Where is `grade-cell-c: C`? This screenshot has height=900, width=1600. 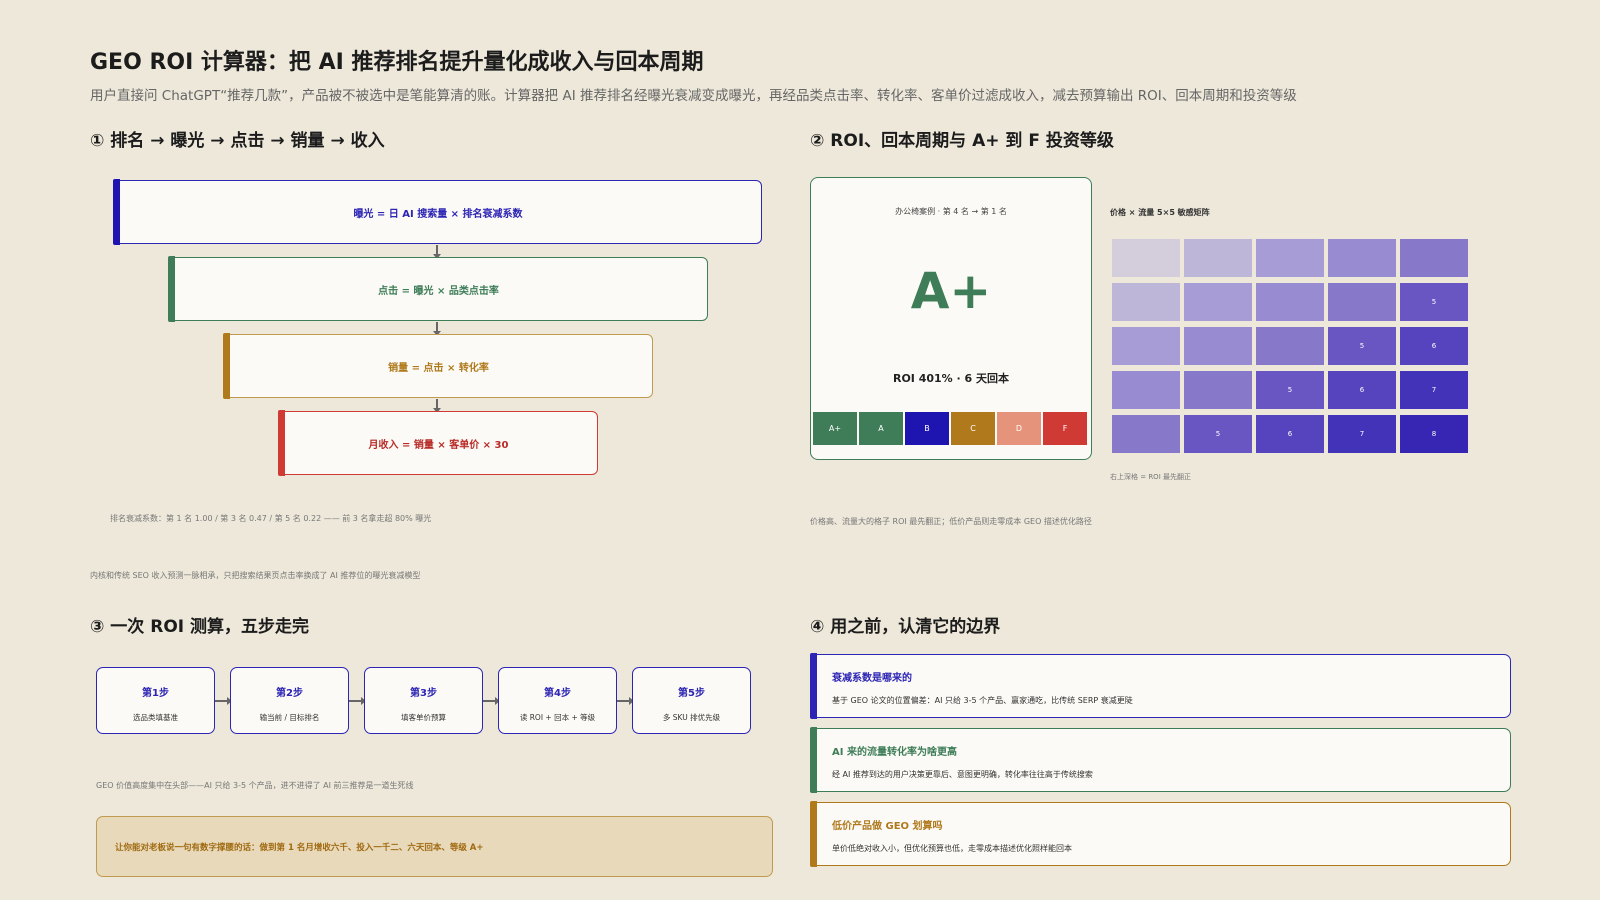
grade-cell-c: C is located at coordinates (973, 428).